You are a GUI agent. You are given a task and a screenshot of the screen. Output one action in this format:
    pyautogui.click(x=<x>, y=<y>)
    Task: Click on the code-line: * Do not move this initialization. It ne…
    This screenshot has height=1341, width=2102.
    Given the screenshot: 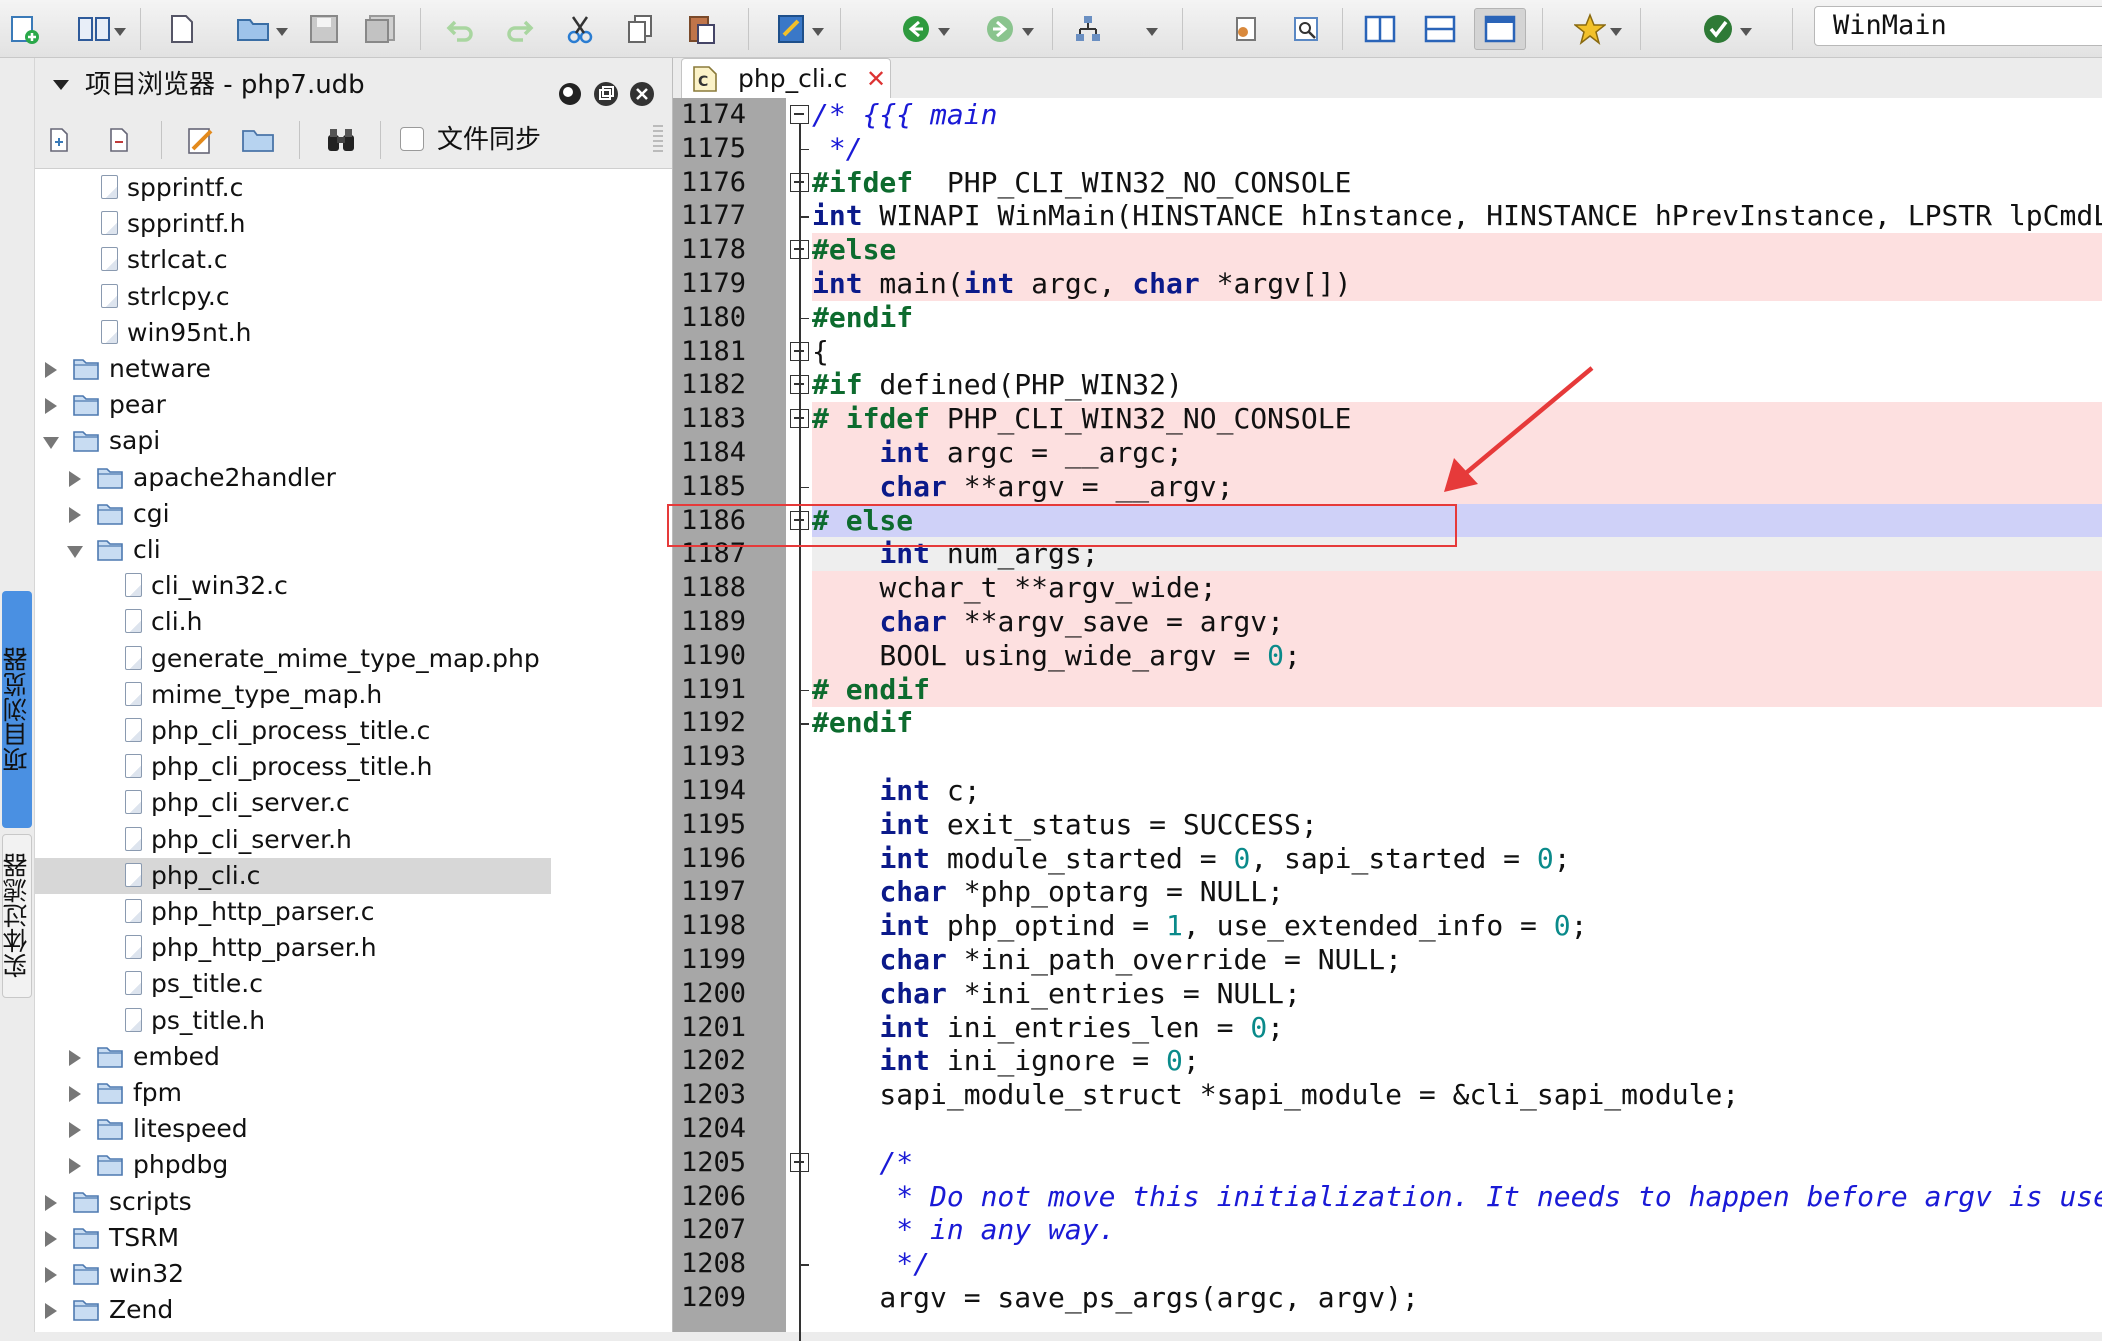 What is the action you would take?
    pyautogui.click(x=1457, y=1197)
    